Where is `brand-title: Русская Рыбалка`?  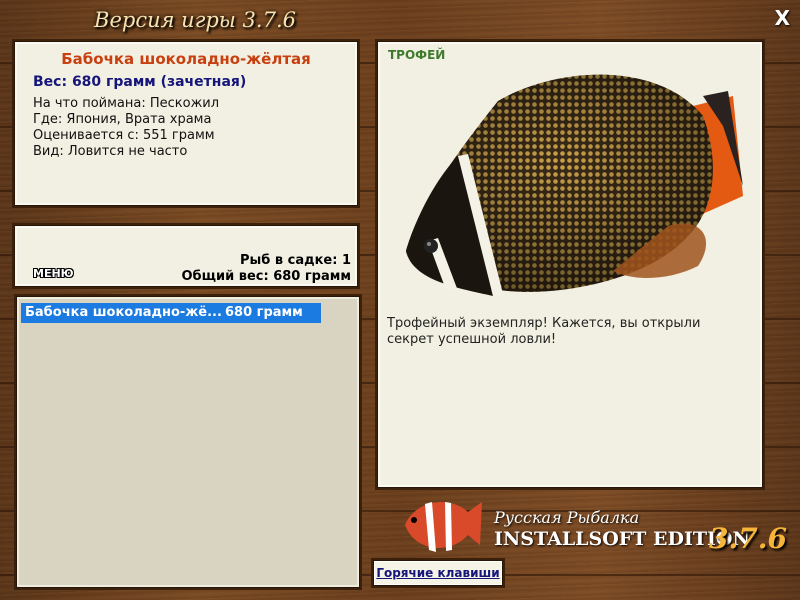
brand-title: Русская Рыбалка is located at coordinates (567, 517).